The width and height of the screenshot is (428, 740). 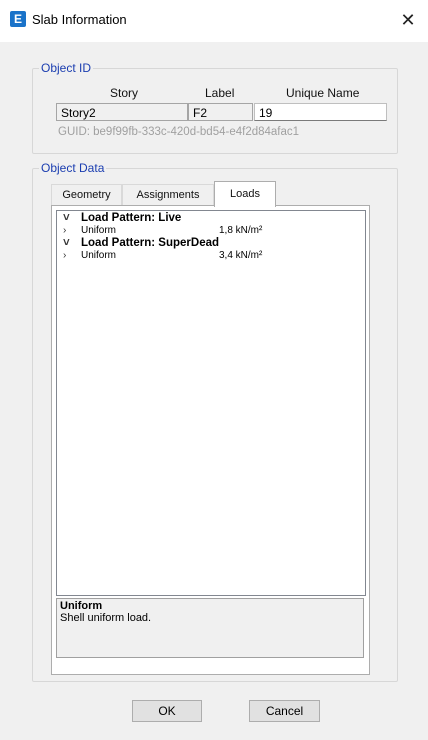 I want to click on tab-loads: Loads, so click(x=245, y=194).